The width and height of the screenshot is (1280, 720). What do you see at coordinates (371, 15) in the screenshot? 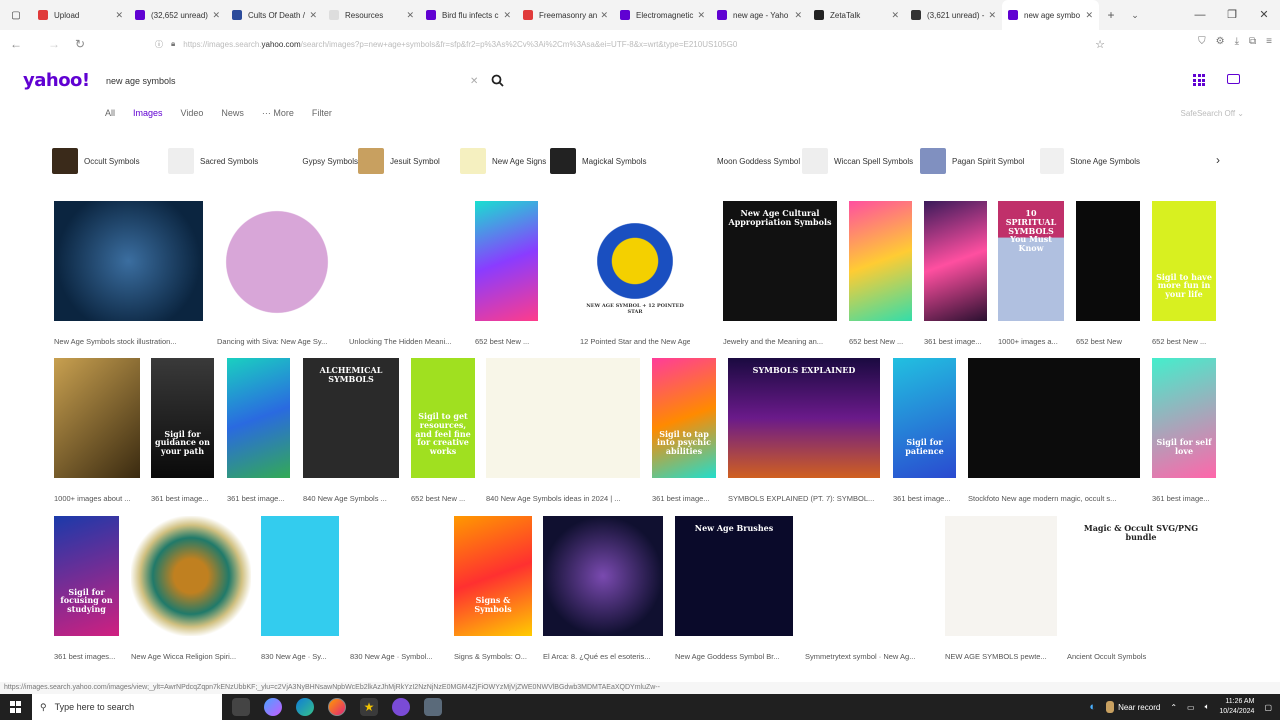
I see `browser-tab: Resources ✕` at bounding box center [371, 15].